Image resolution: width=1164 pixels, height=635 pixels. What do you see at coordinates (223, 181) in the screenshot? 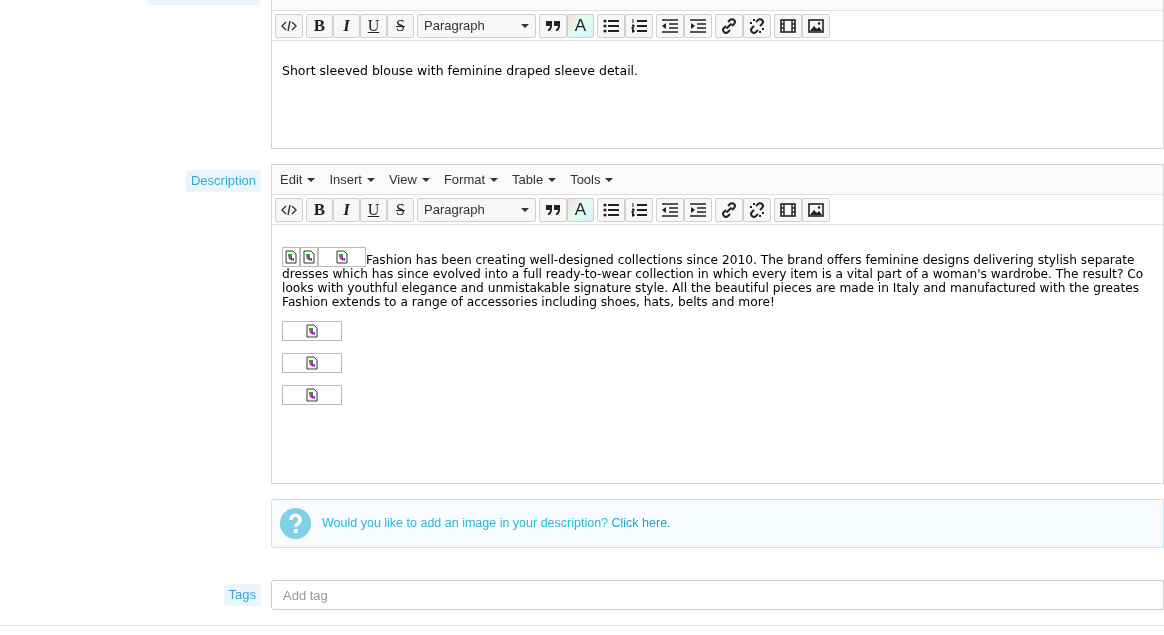
I see `field-label: Description` at bounding box center [223, 181].